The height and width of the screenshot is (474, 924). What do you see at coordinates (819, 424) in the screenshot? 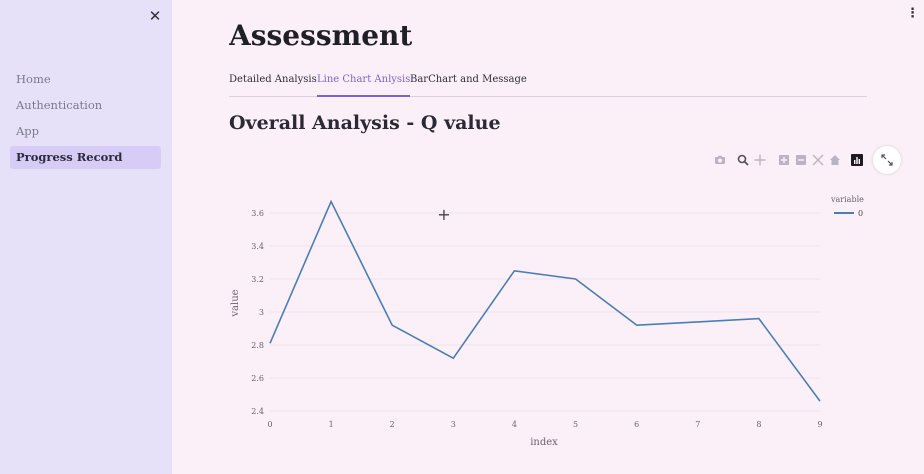
I see `x-tick-label: 9` at bounding box center [819, 424].